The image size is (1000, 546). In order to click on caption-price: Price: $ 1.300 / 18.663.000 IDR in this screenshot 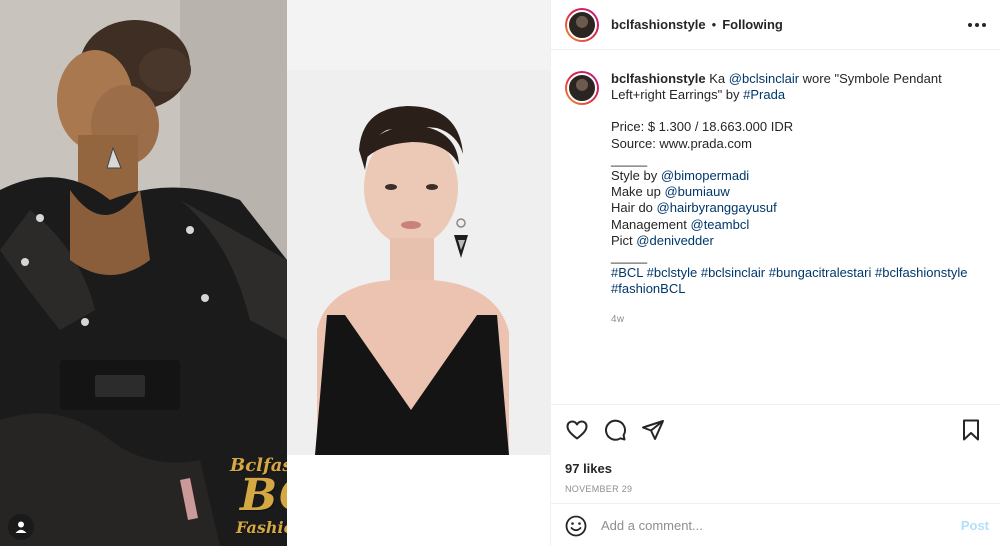, I will do `click(702, 127)`.